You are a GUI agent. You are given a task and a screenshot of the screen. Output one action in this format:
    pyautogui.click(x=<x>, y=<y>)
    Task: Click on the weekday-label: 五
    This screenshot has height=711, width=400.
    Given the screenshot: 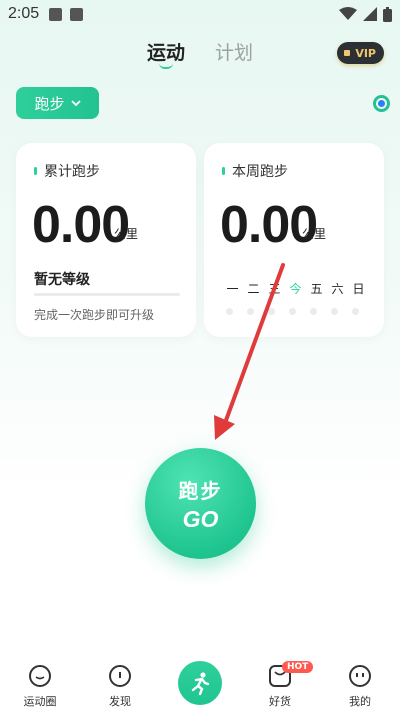 What is the action you would take?
    pyautogui.click(x=316, y=289)
    